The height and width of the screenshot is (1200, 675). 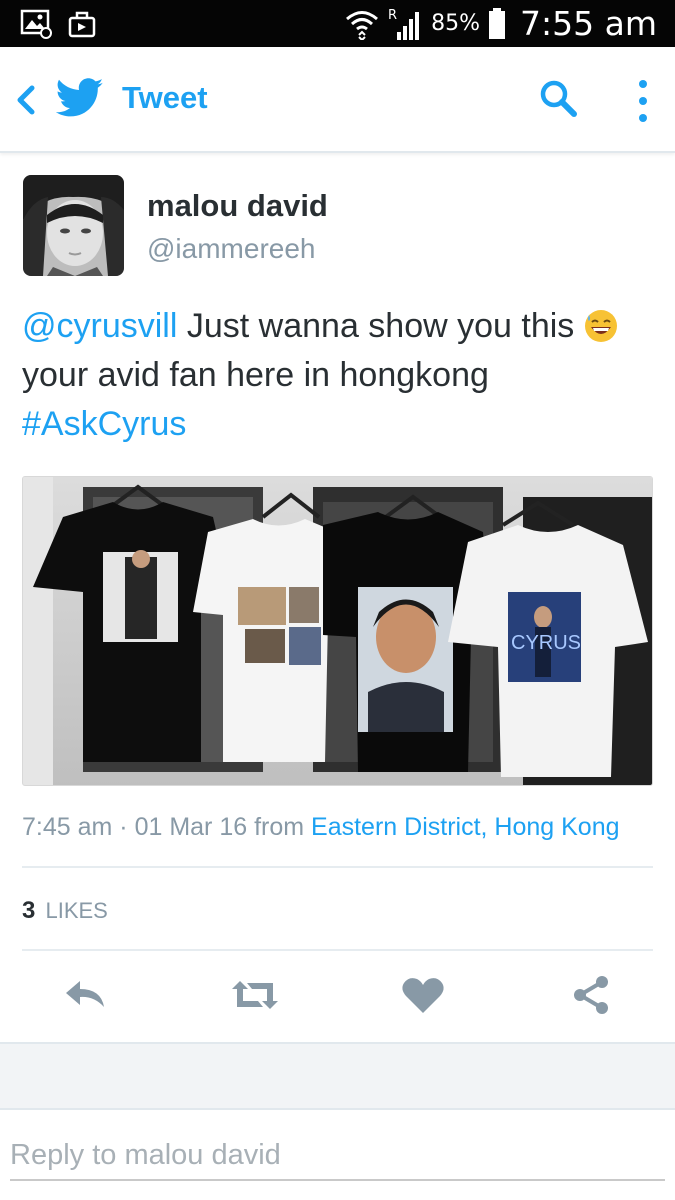 What do you see at coordinates (337, 1076) in the screenshot?
I see `separator-band` at bounding box center [337, 1076].